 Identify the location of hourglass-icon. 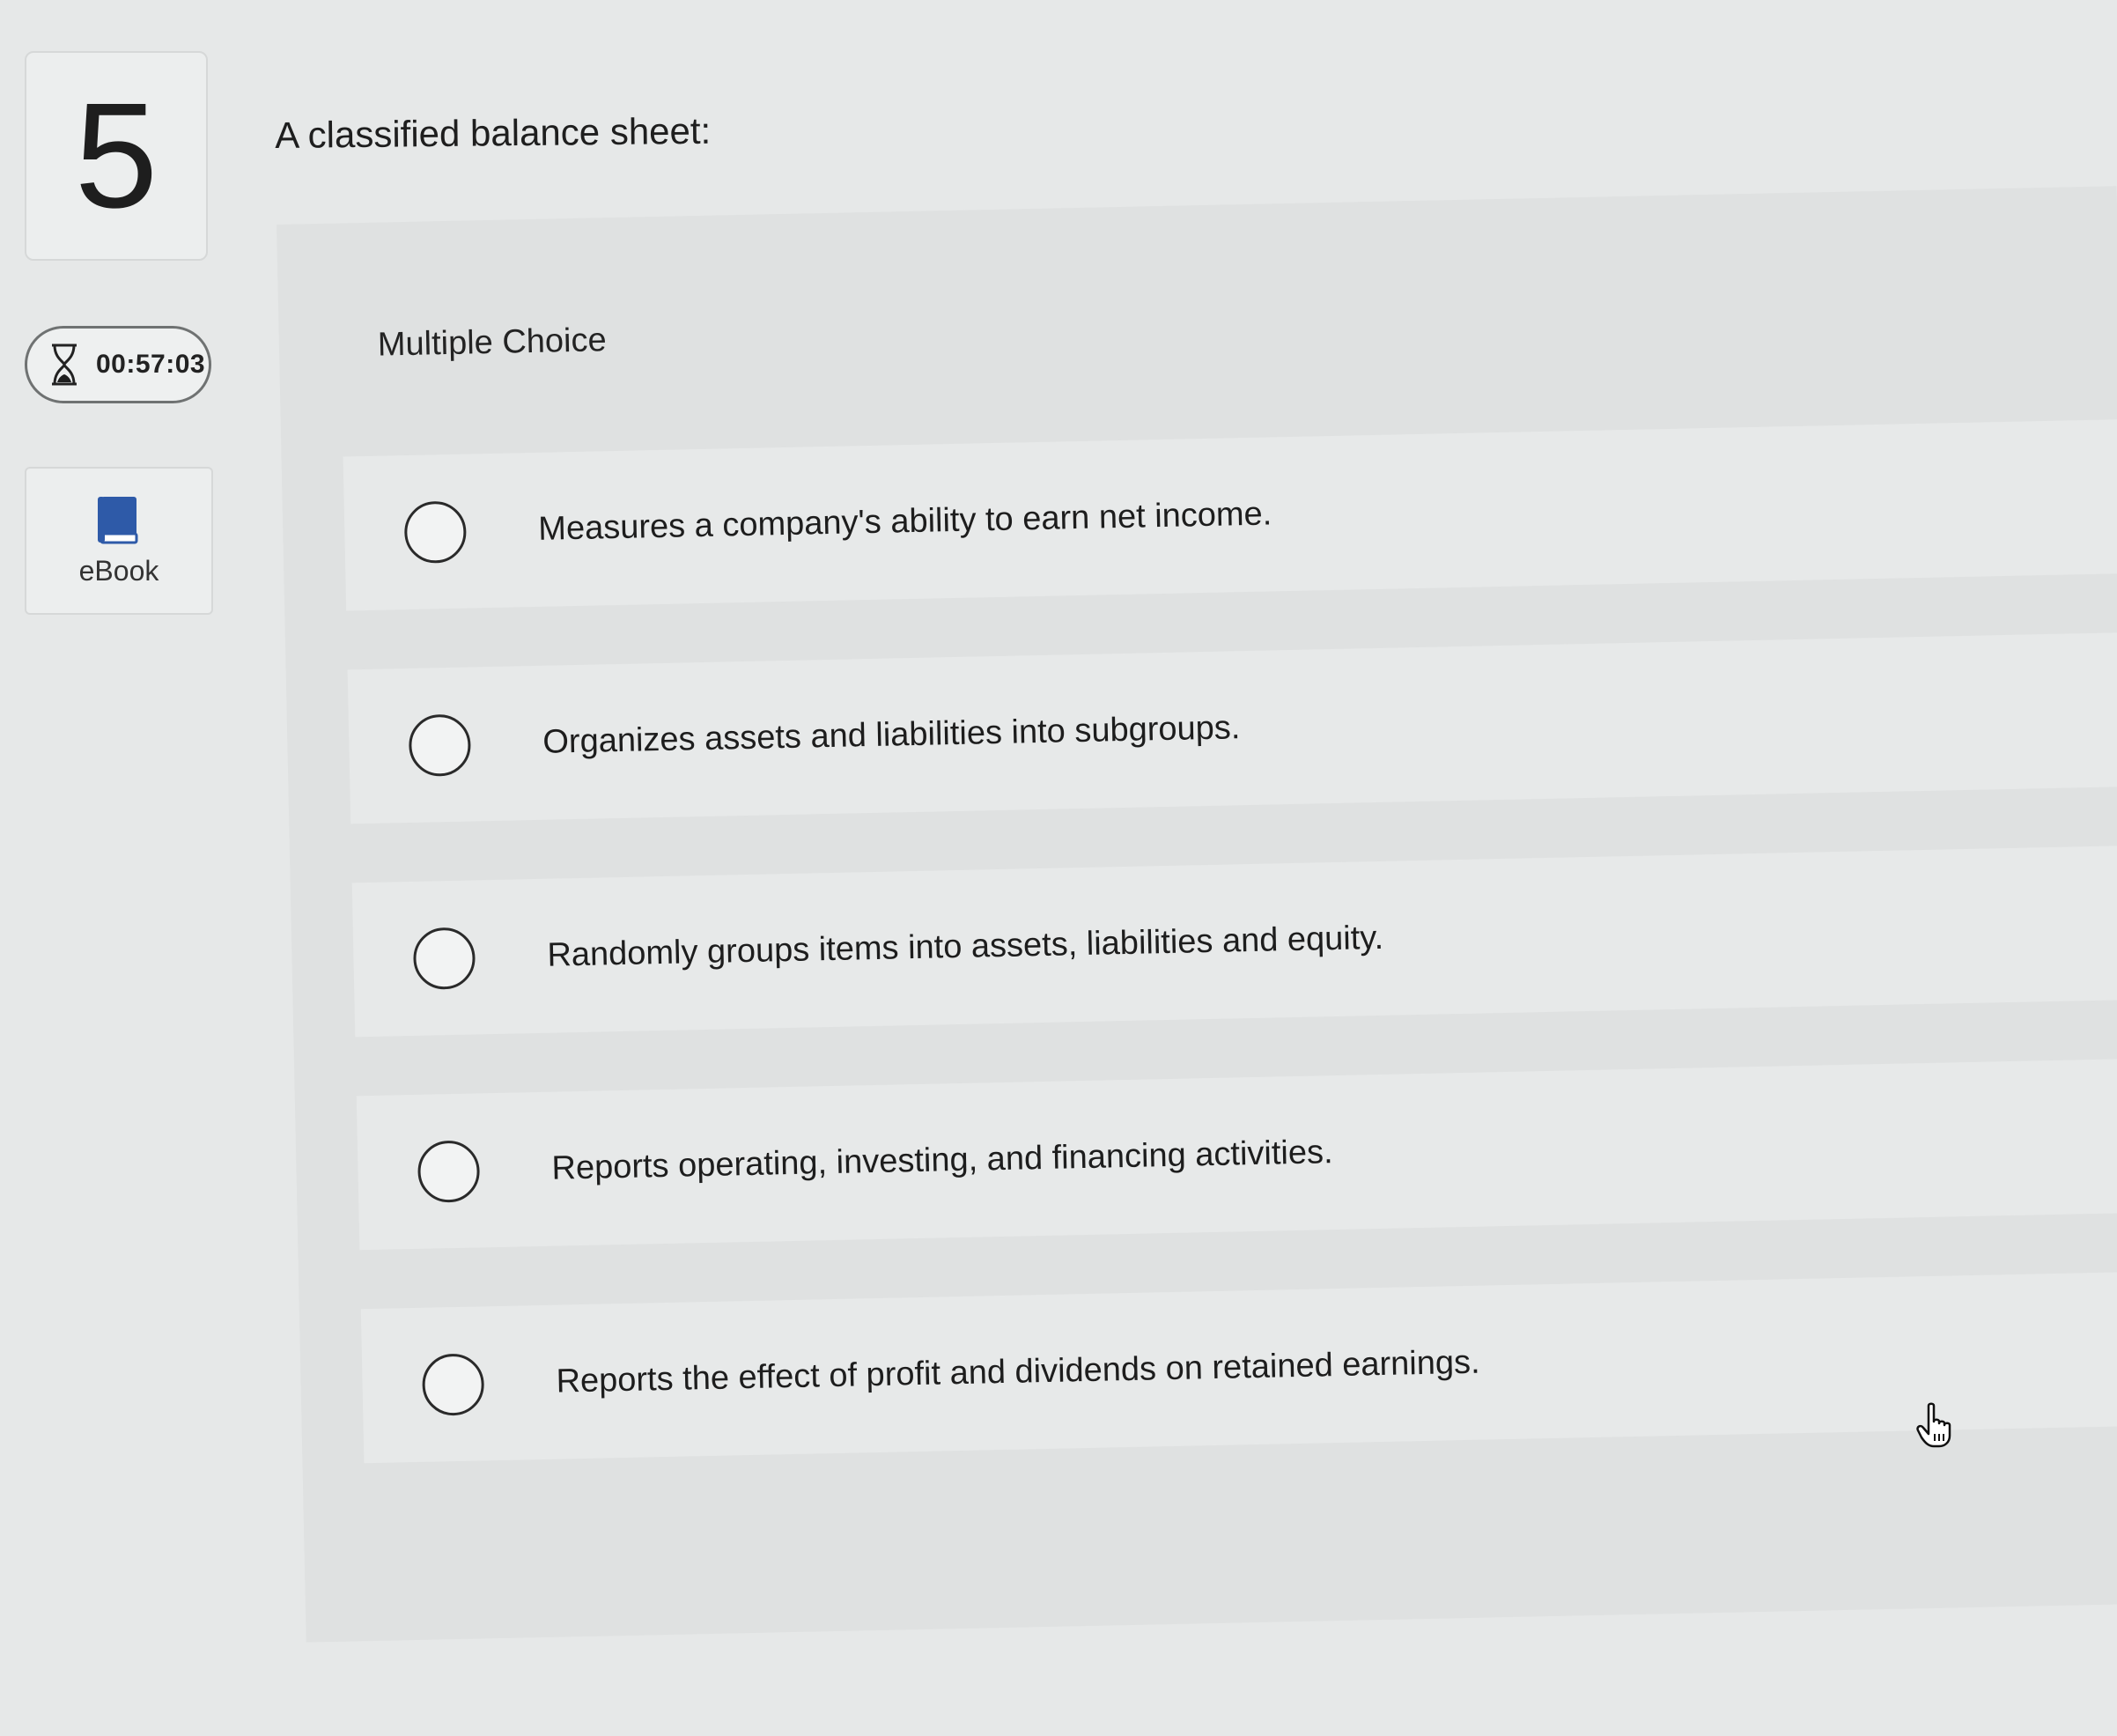
(64, 365).